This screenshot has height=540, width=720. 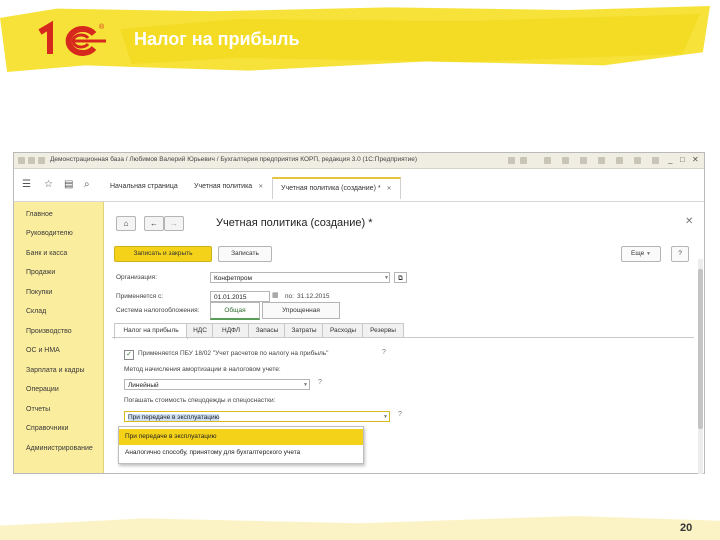 I want to click on sidebar-item-admin: Администрирование, so click(x=59, y=448).